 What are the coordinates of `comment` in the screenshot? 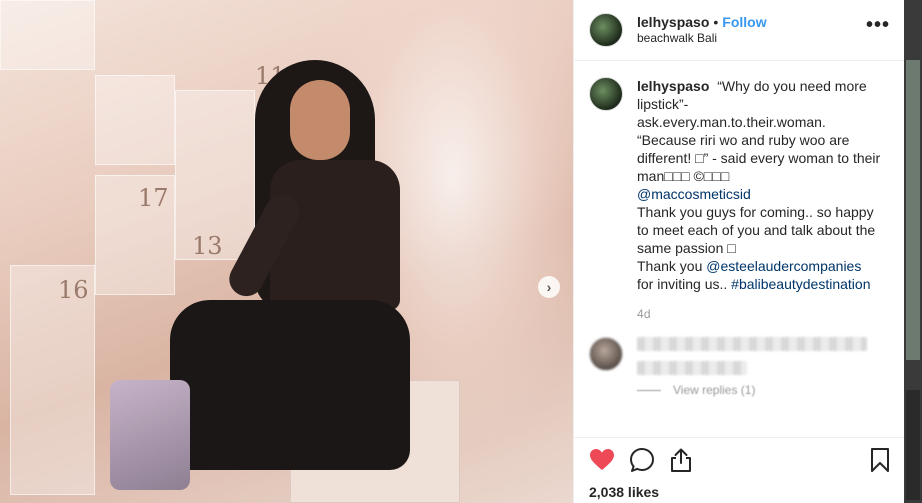 It's located at (739, 361).